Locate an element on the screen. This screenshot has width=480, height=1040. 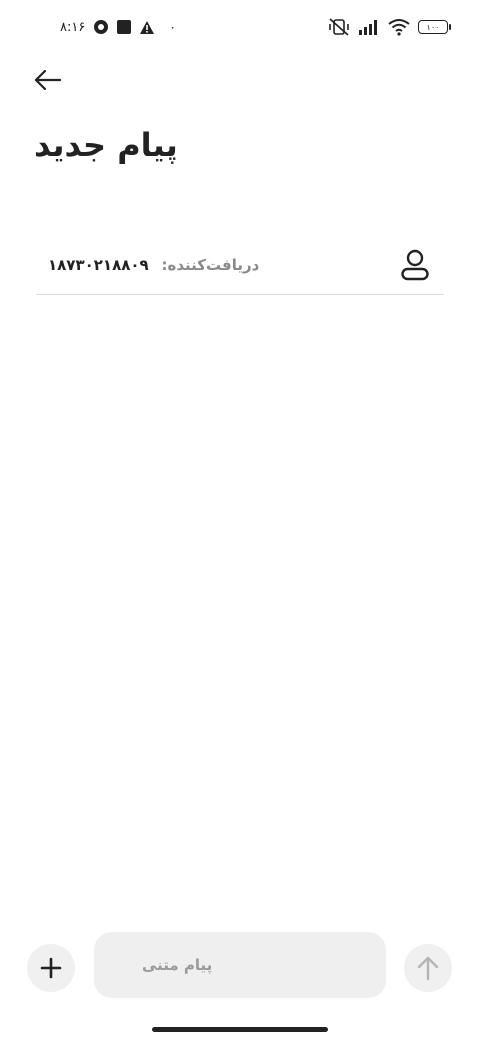
message-input: پیام متنی is located at coordinates (240, 965).